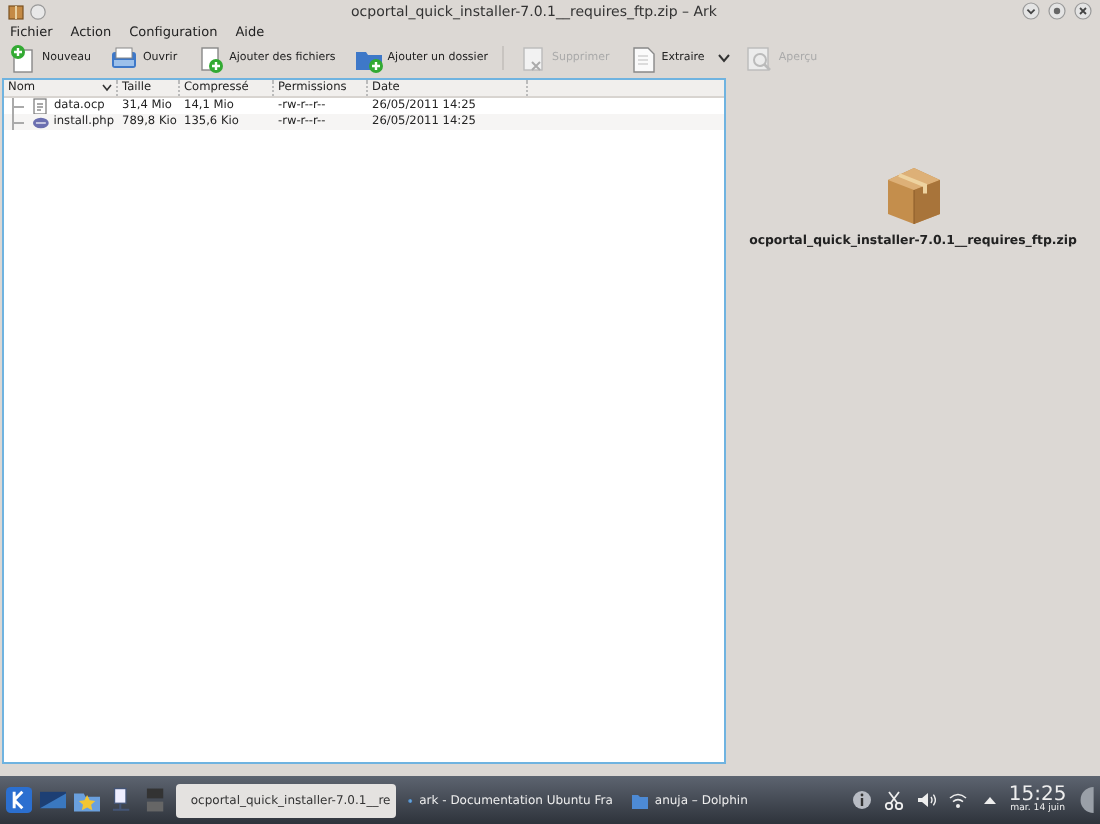 Image resolution: width=1100 pixels, height=824 pixels. I want to click on scissors-icon, so click(894, 800).